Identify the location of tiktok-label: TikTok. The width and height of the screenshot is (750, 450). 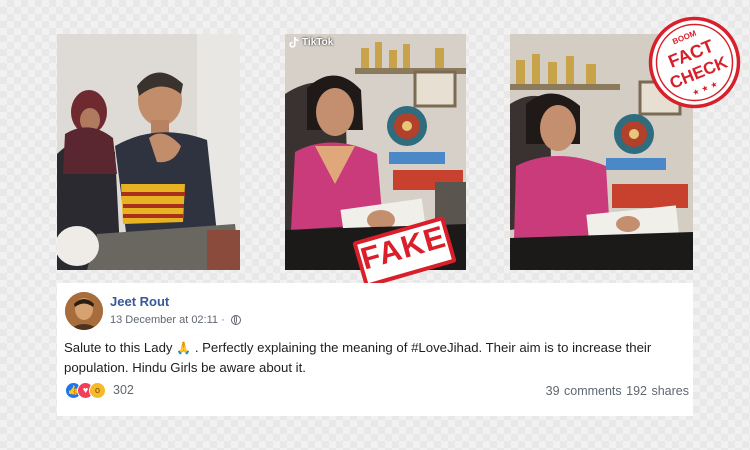
(318, 42).